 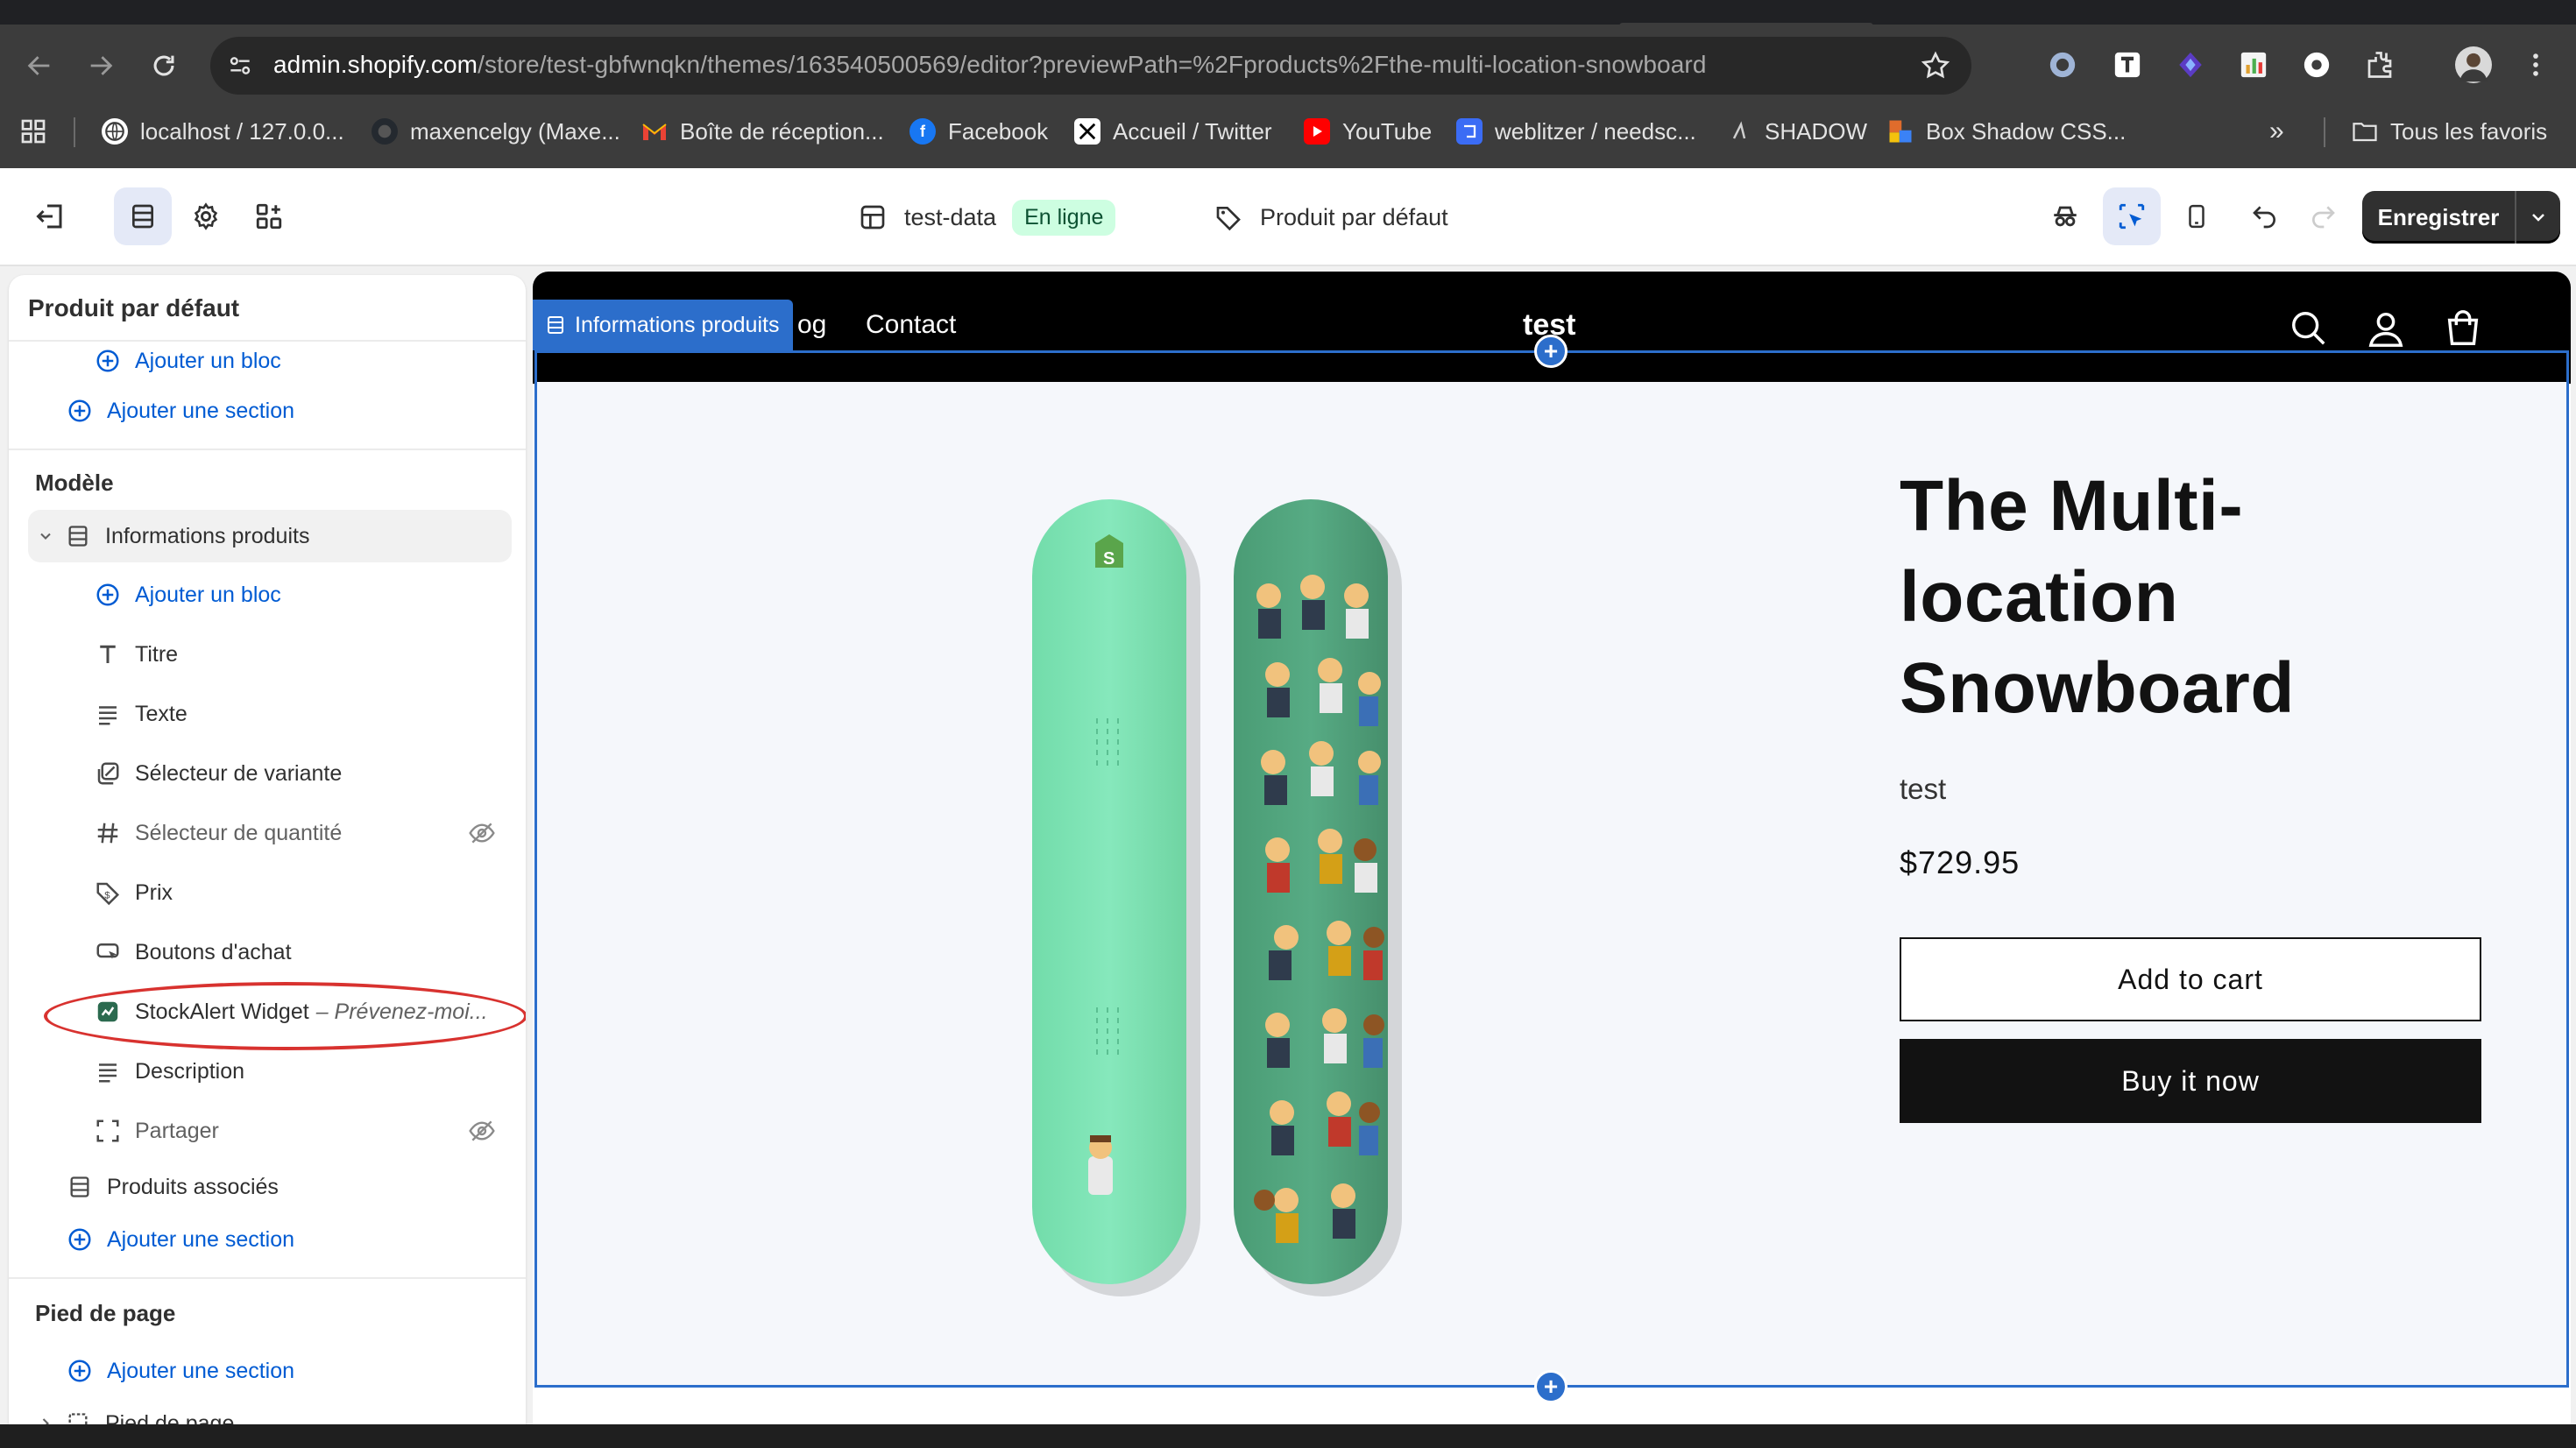 I want to click on app-embeds-button, so click(x=269, y=216).